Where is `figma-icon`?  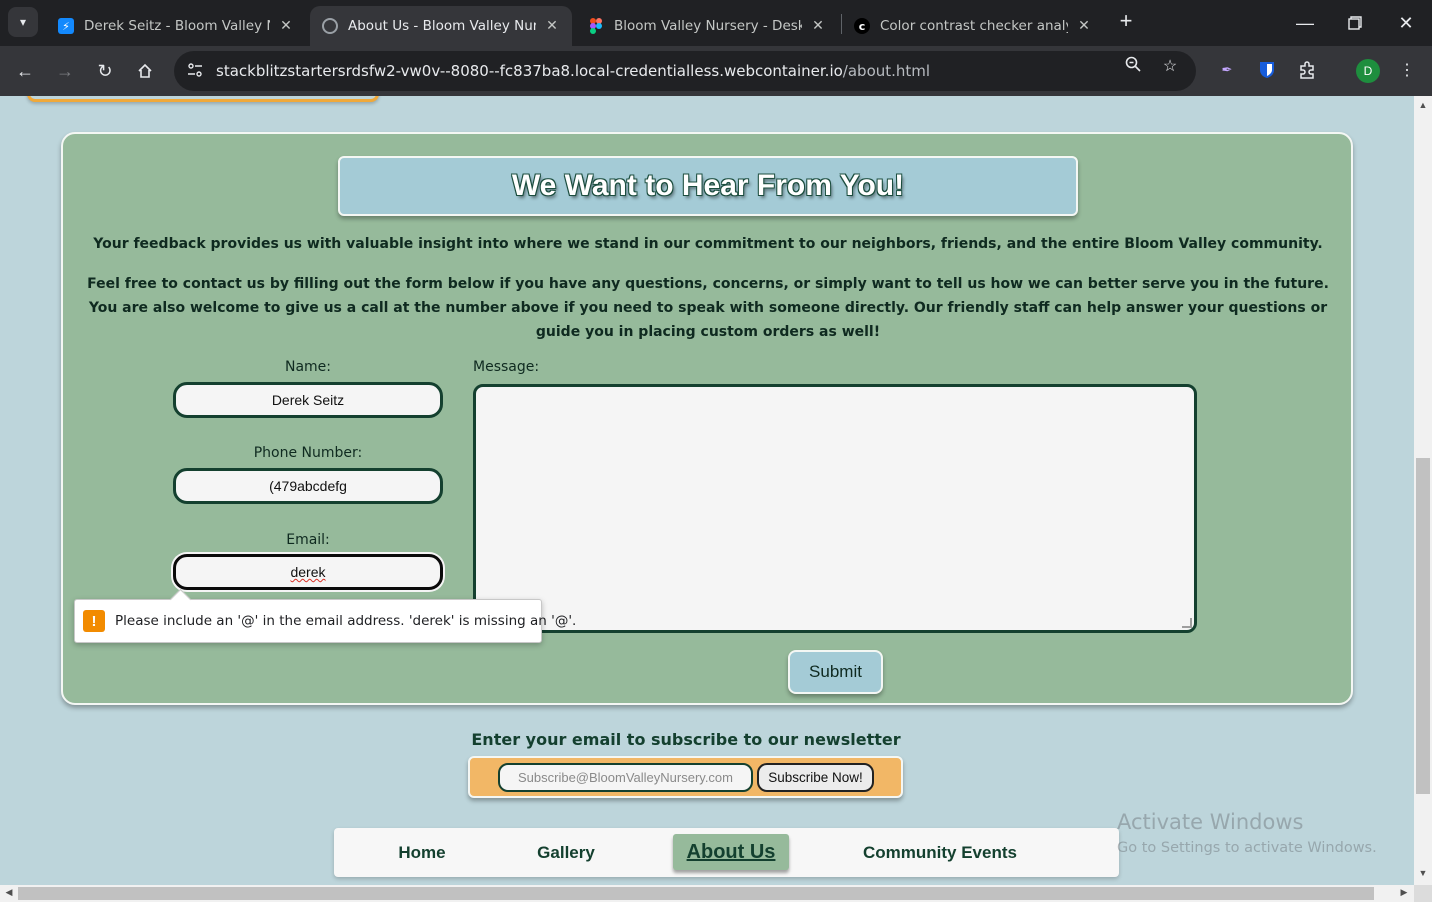 figma-icon is located at coordinates (596, 26).